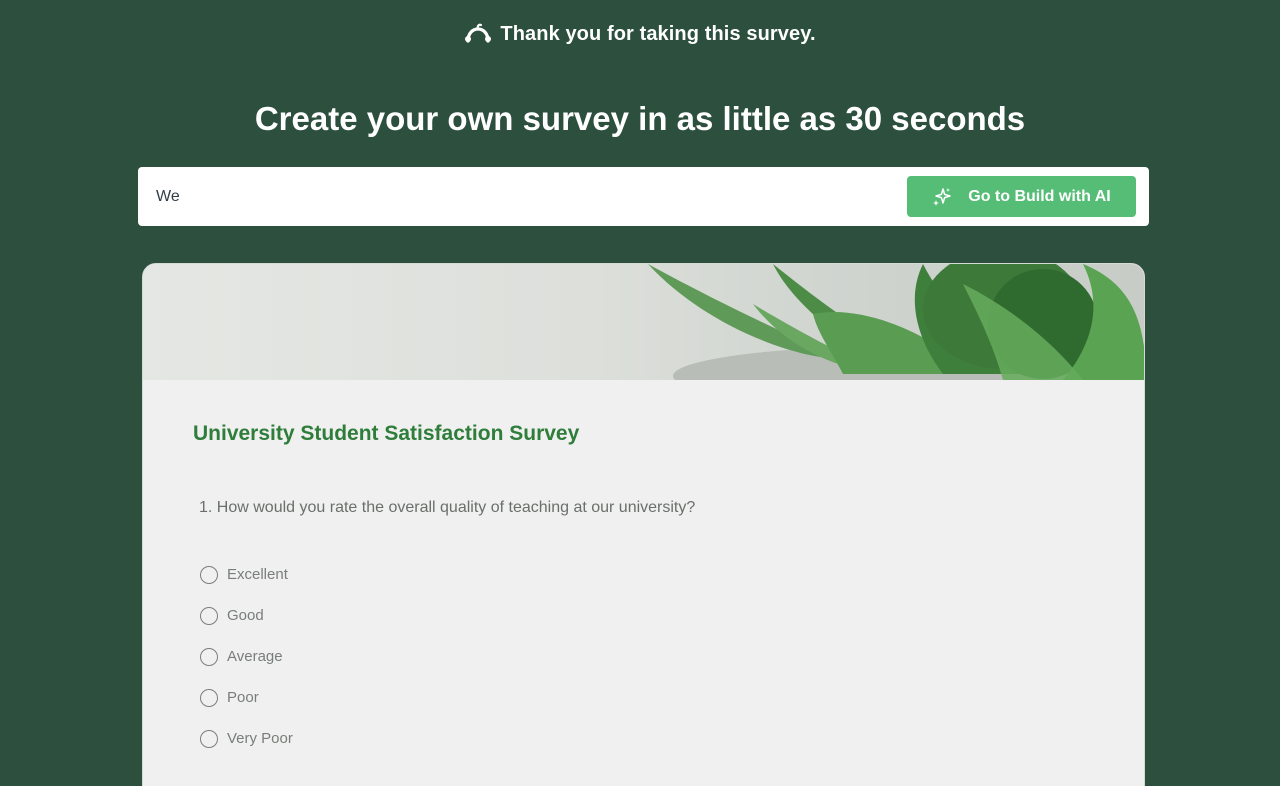 The image size is (1280, 786). I want to click on option-label: Average, so click(255, 656).